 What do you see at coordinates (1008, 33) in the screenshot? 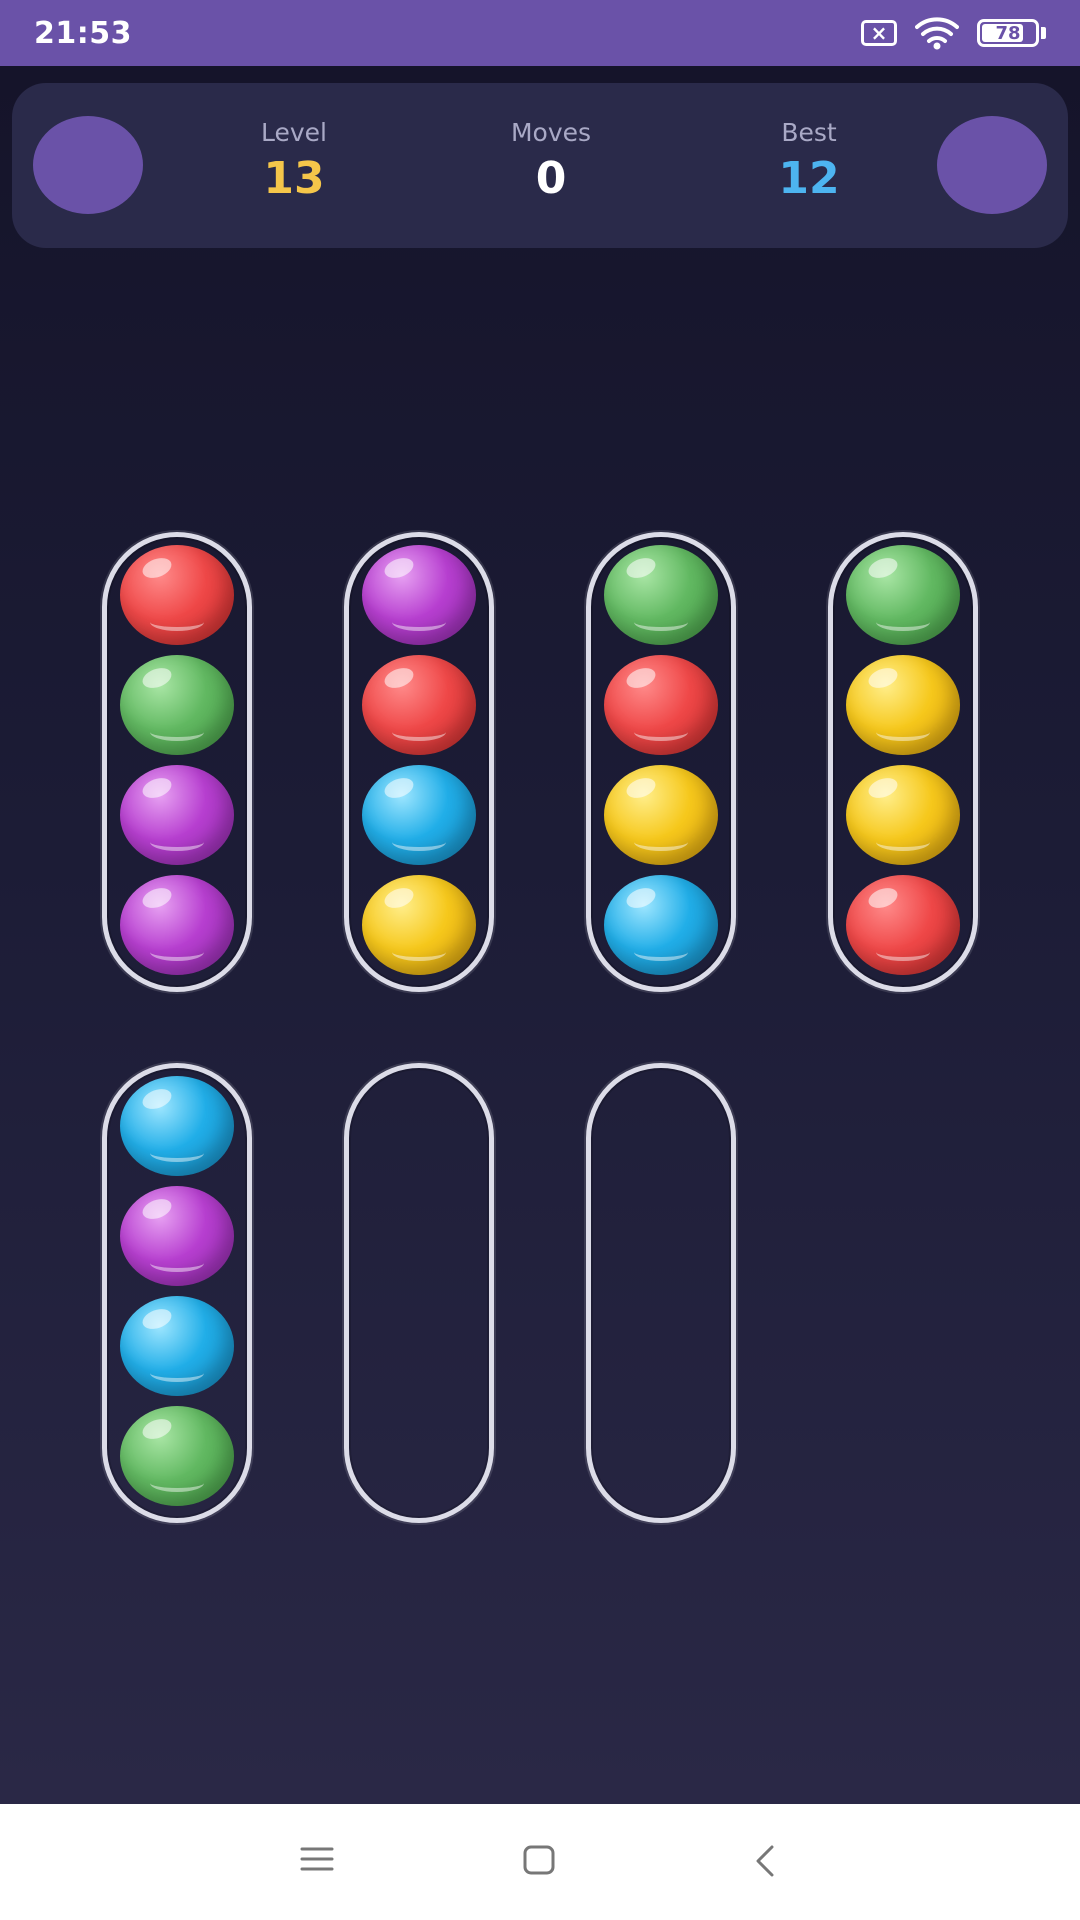
I see `battery-level: 78` at bounding box center [1008, 33].